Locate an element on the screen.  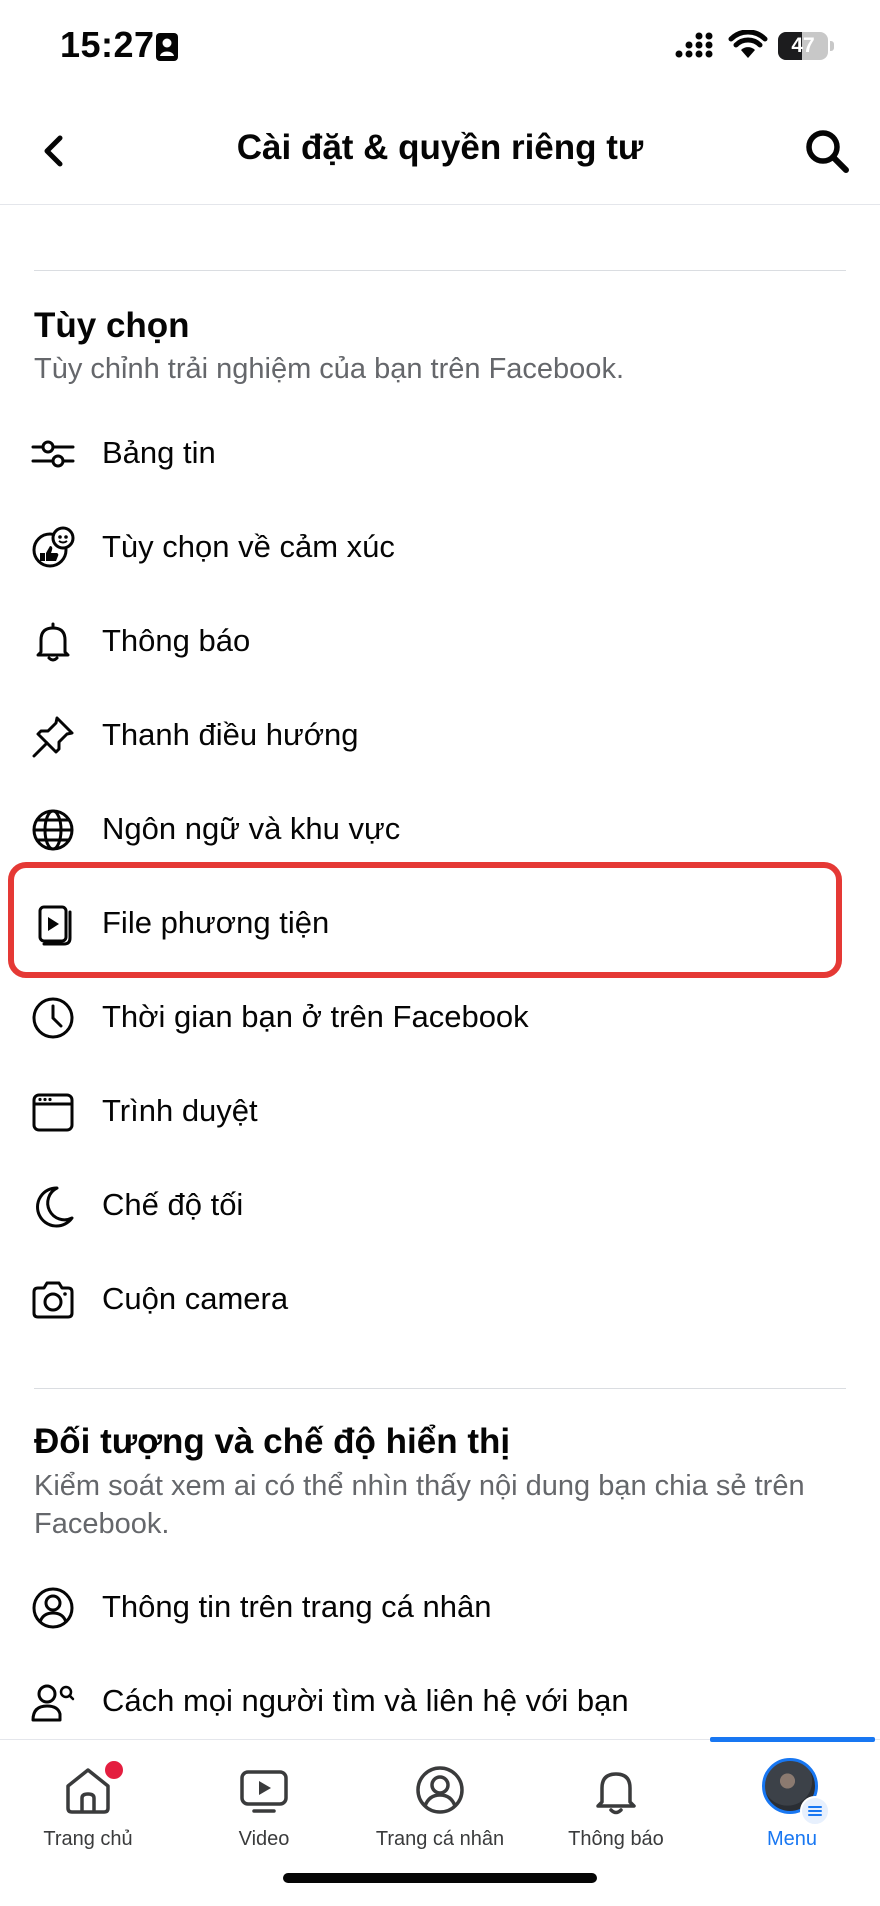
menu-item-dark-mode: Chế độ tối is located at coordinates (440, 1206).